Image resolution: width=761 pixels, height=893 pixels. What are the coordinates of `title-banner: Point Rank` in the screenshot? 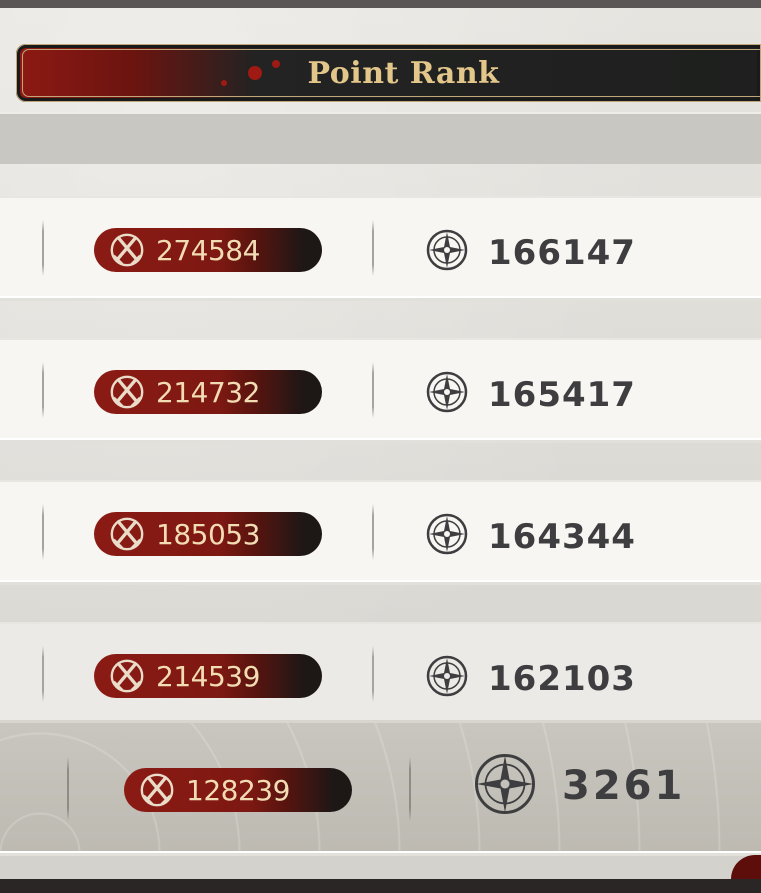 It's located at (388, 73).